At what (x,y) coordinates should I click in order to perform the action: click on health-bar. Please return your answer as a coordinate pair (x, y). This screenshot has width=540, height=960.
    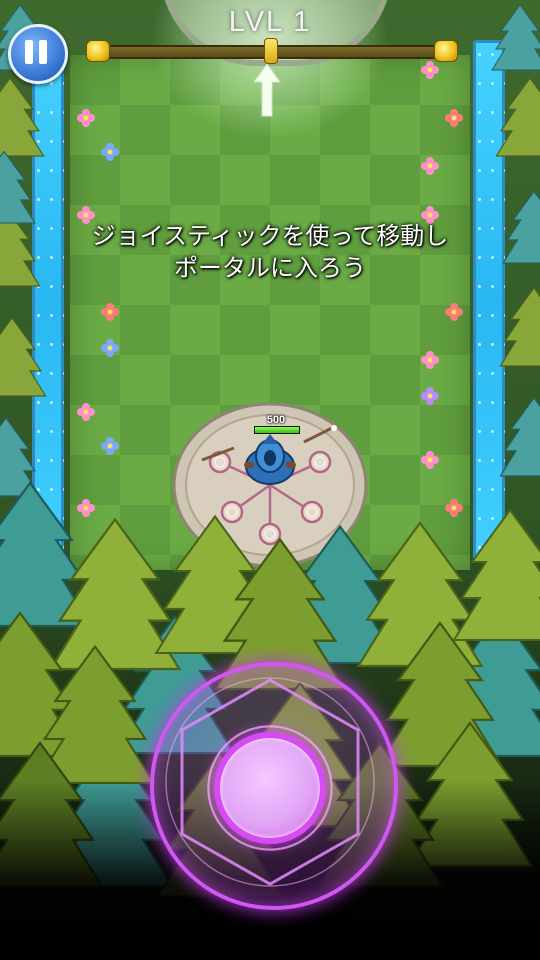
    Looking at the image, I should click on (277, 430).